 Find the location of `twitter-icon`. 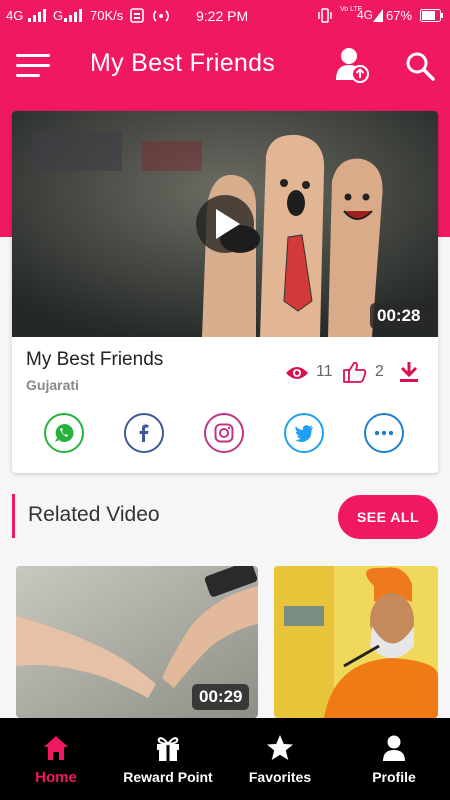

twitter-icon is located at coordinates (304, 433).